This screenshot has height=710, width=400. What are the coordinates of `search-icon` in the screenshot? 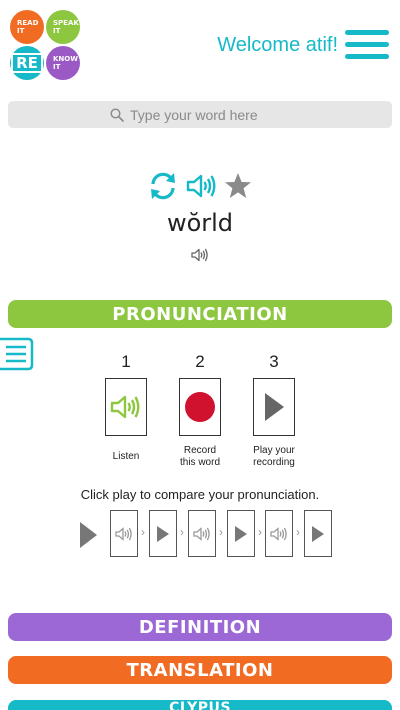 It's located at (117, 114).